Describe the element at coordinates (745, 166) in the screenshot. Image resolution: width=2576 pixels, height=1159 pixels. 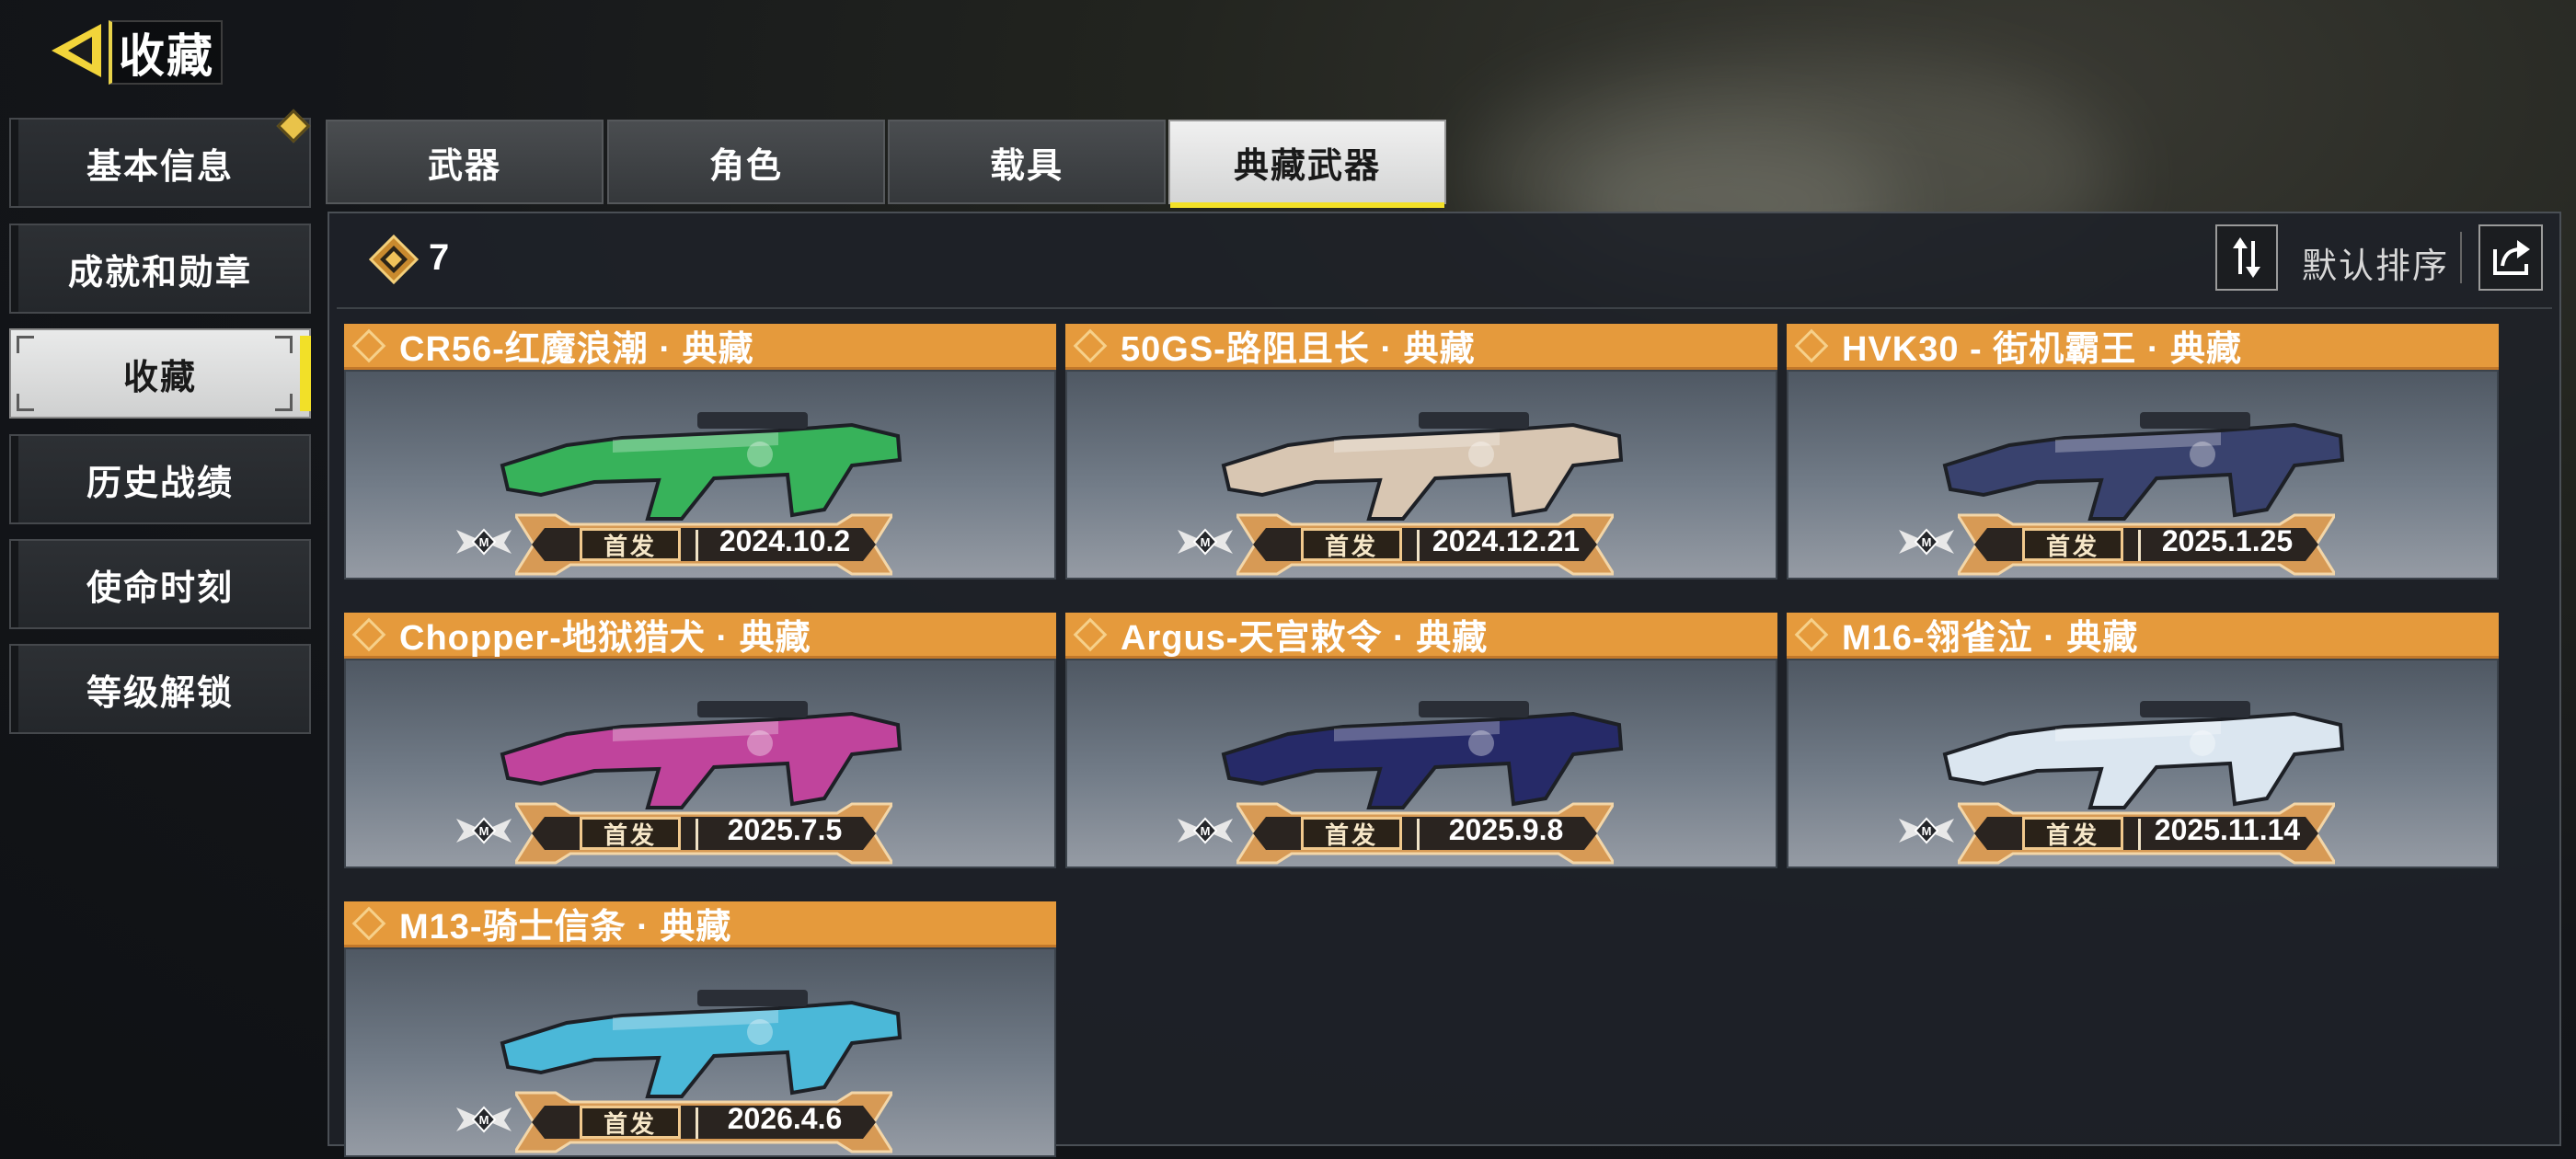
I see `tab-label: 角色` at that location.